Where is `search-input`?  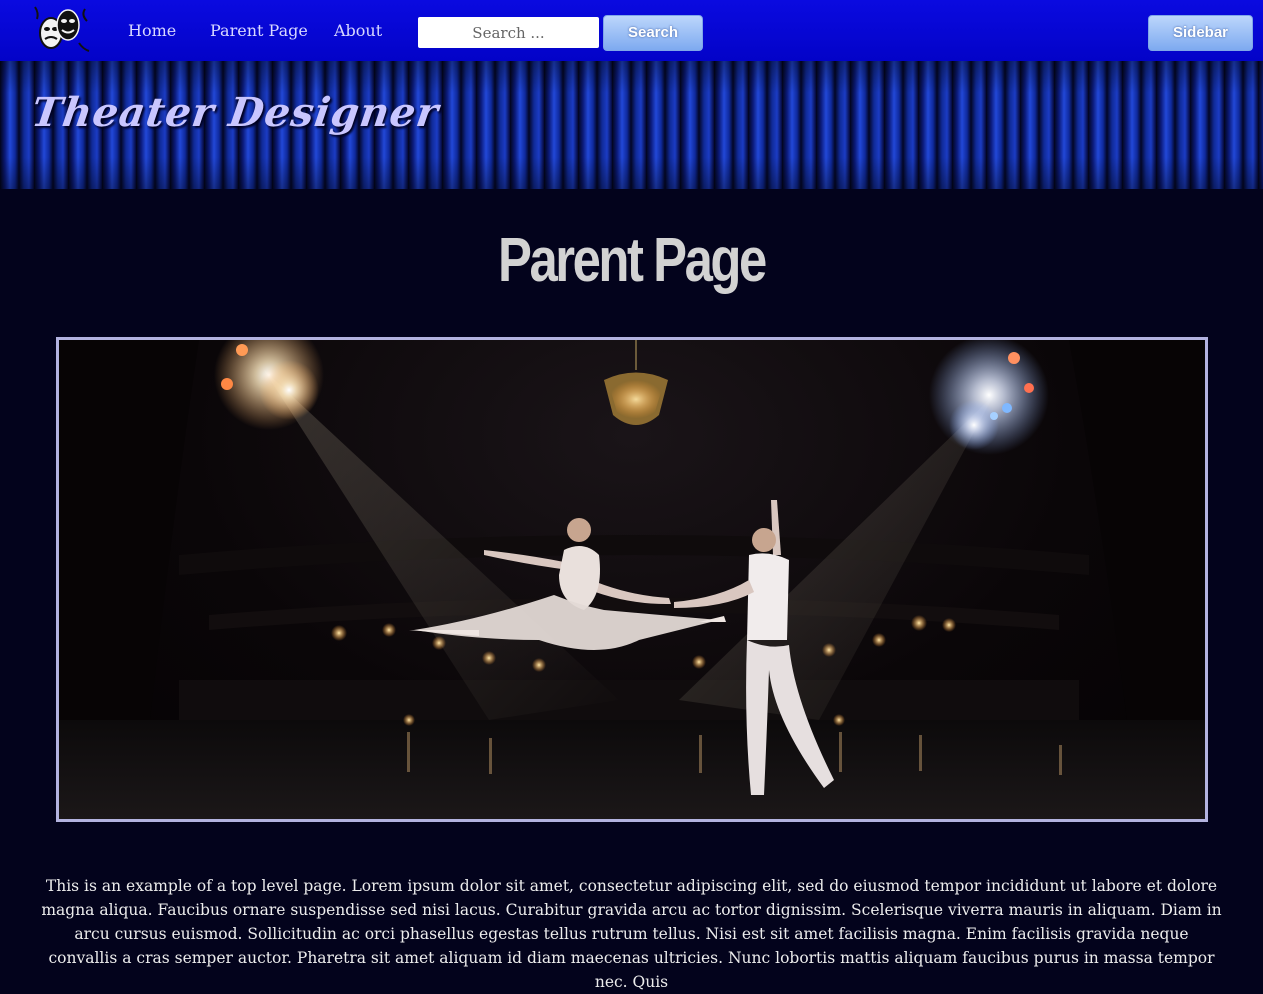 search-input is located at coordinates (508, 32).